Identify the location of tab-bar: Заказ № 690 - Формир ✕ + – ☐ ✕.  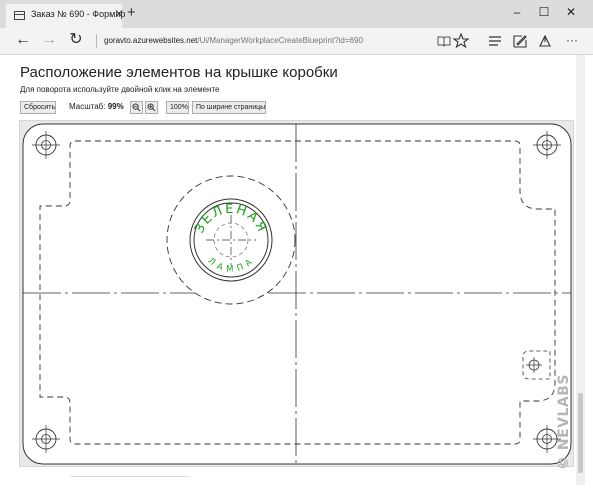
(296, 14).